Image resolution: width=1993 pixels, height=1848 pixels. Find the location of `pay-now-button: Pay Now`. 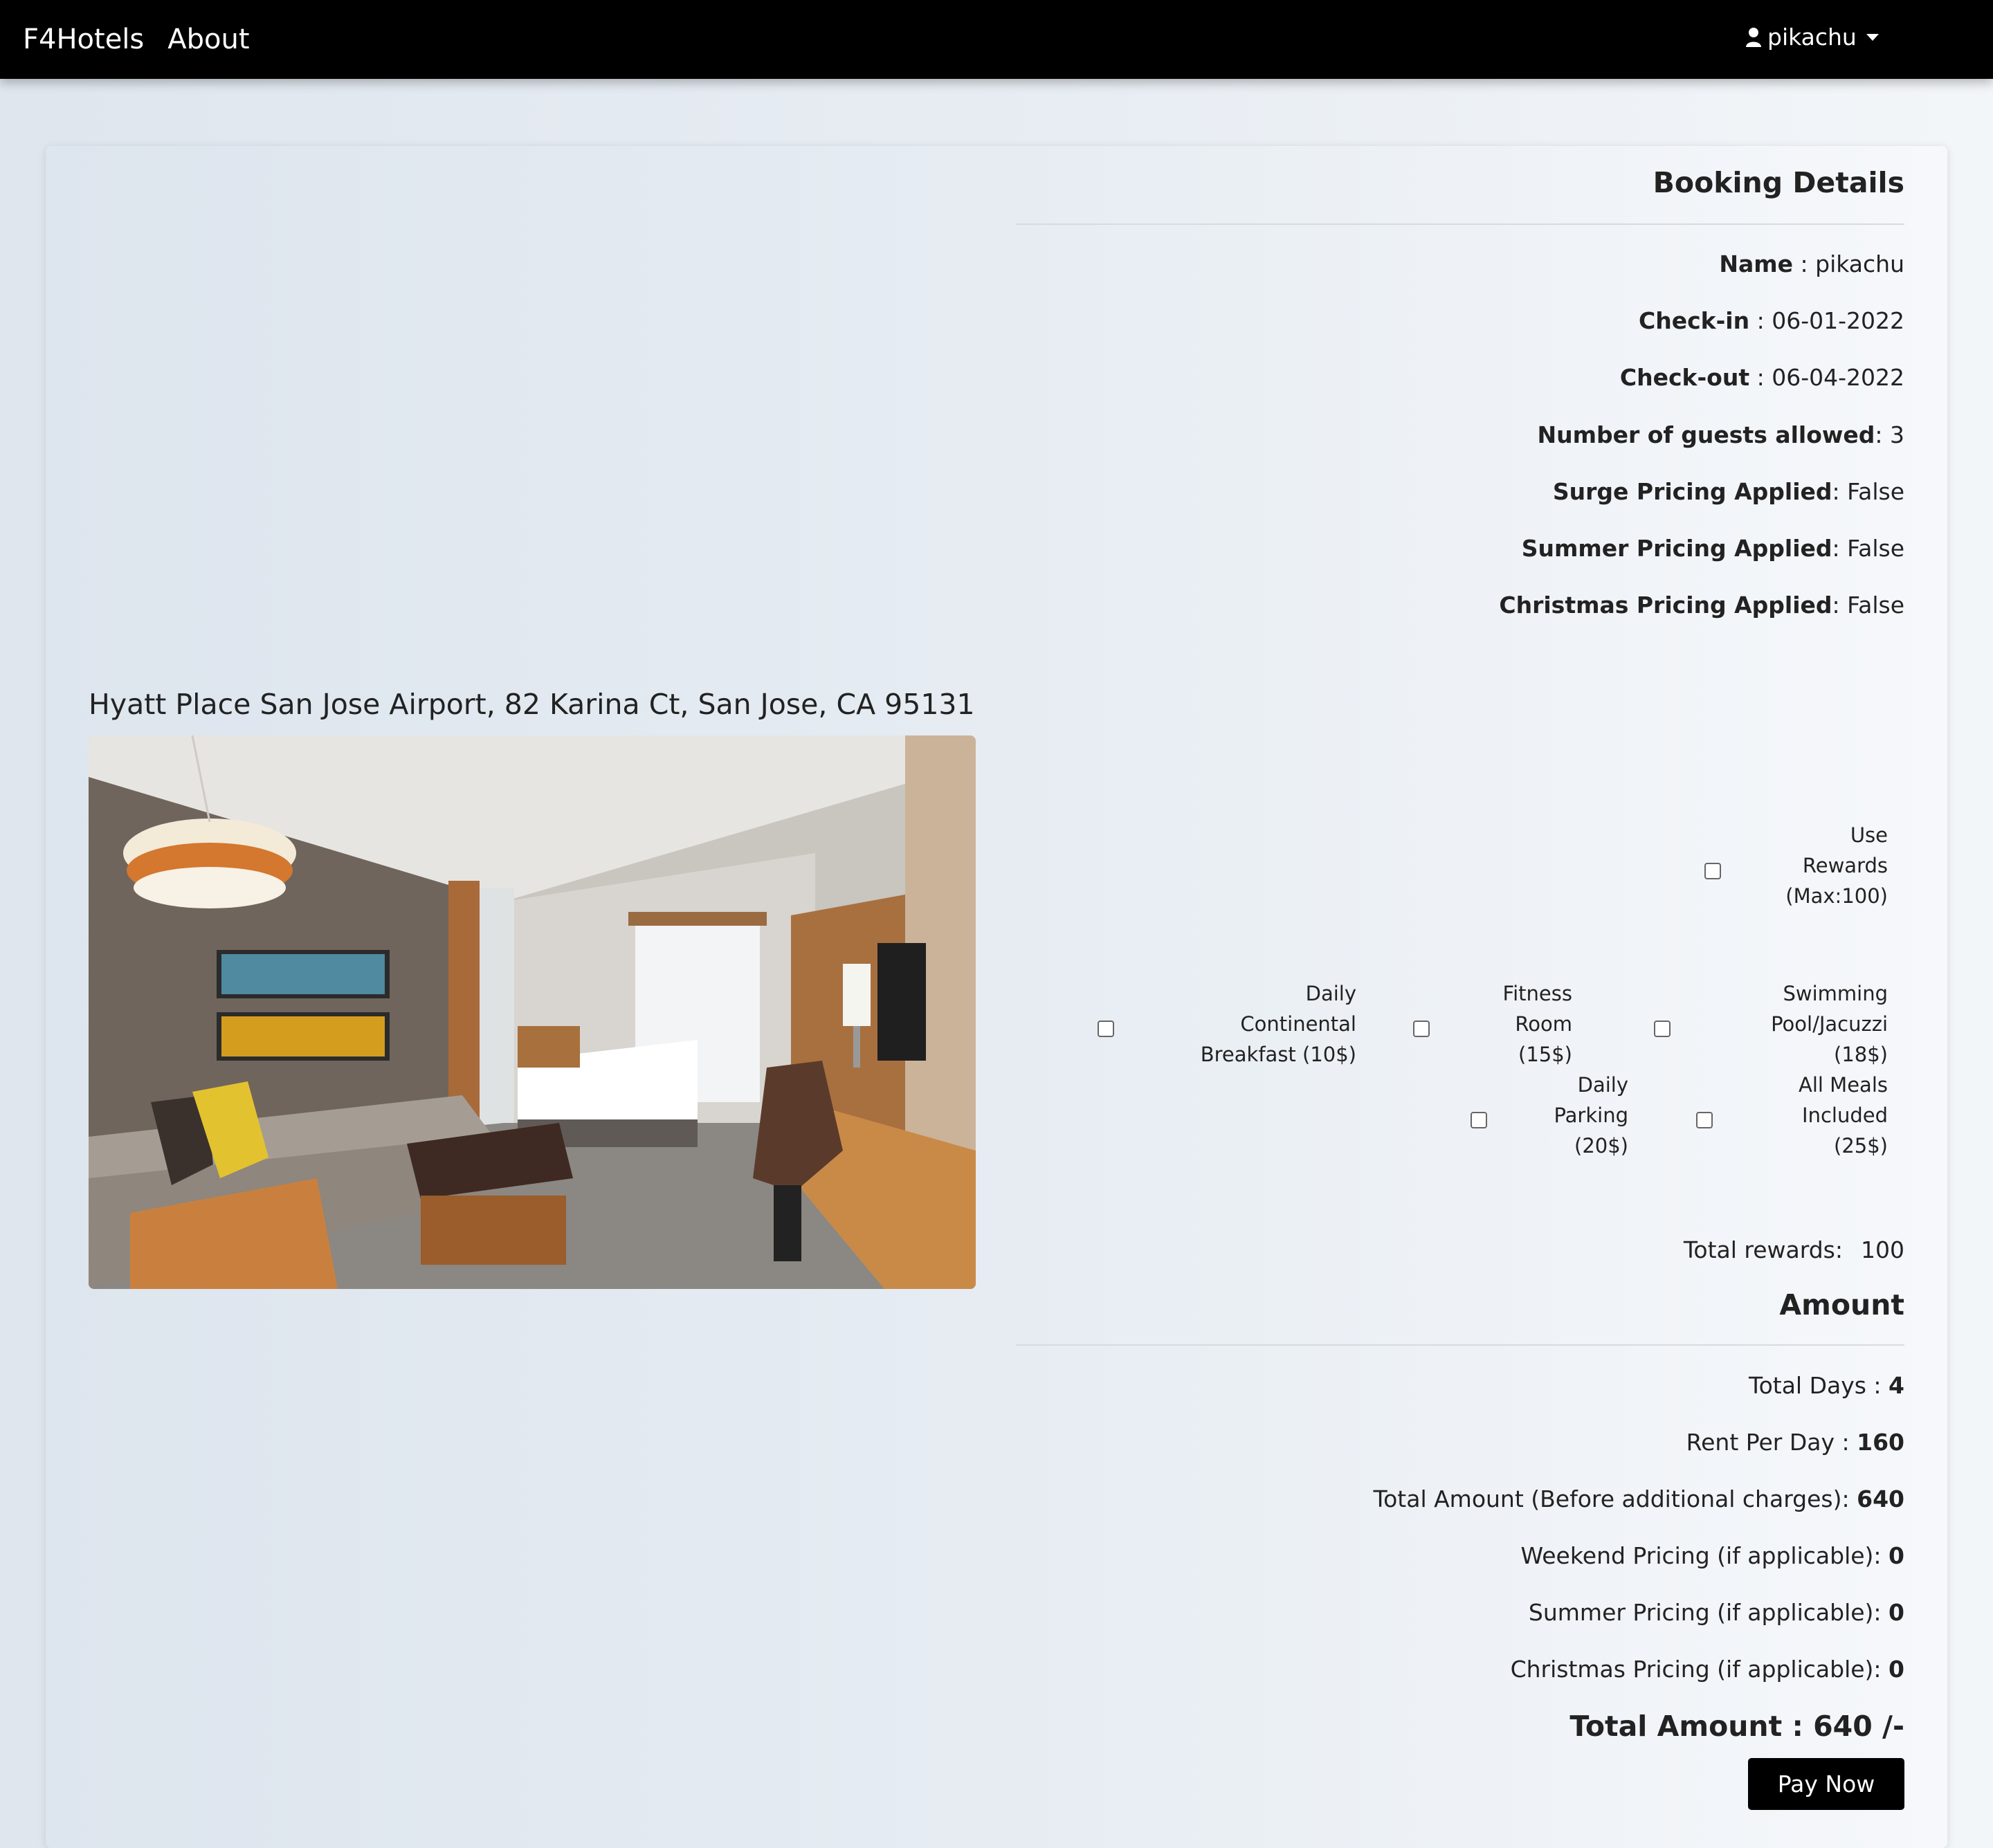

pay-now-button: Pay Now is located at coordinates (1826, 1784).